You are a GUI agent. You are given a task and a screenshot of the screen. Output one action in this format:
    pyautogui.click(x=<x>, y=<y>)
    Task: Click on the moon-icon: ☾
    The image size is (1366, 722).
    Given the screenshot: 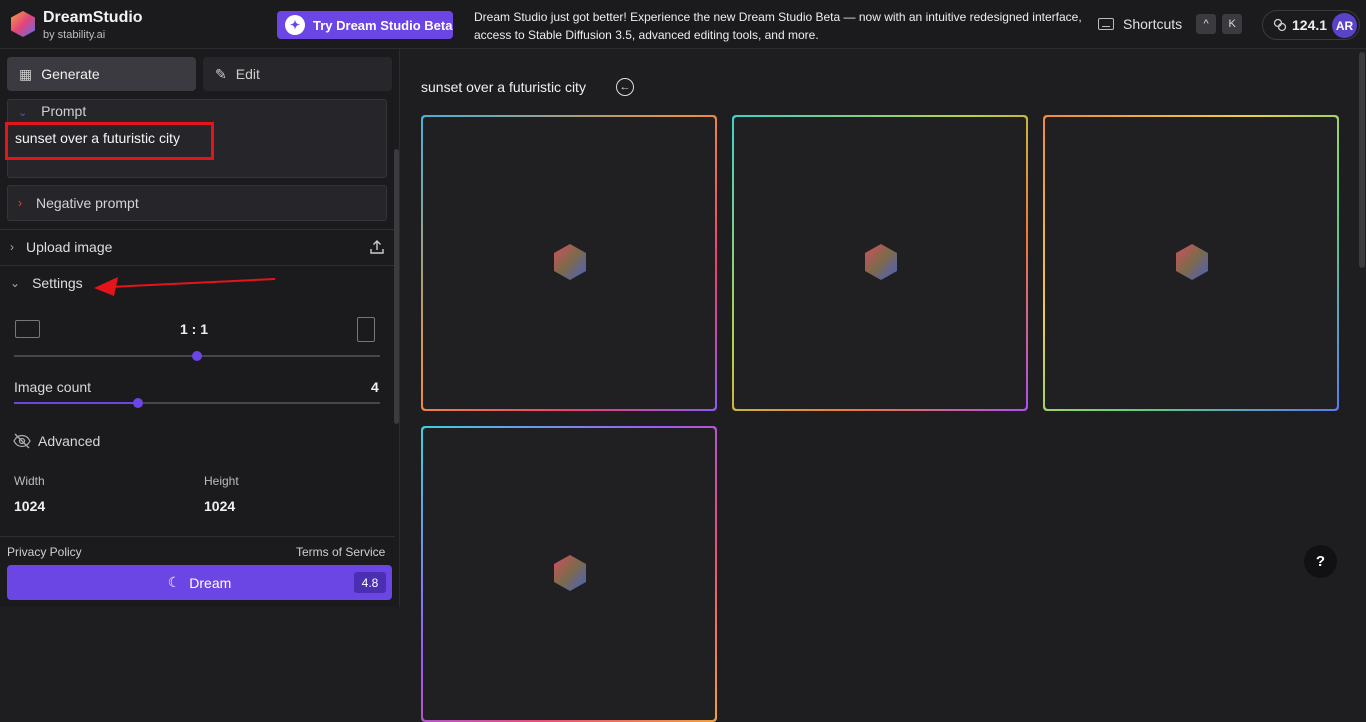 What is the action you would take?
    pyautogui.click(x=174, y=582)
    